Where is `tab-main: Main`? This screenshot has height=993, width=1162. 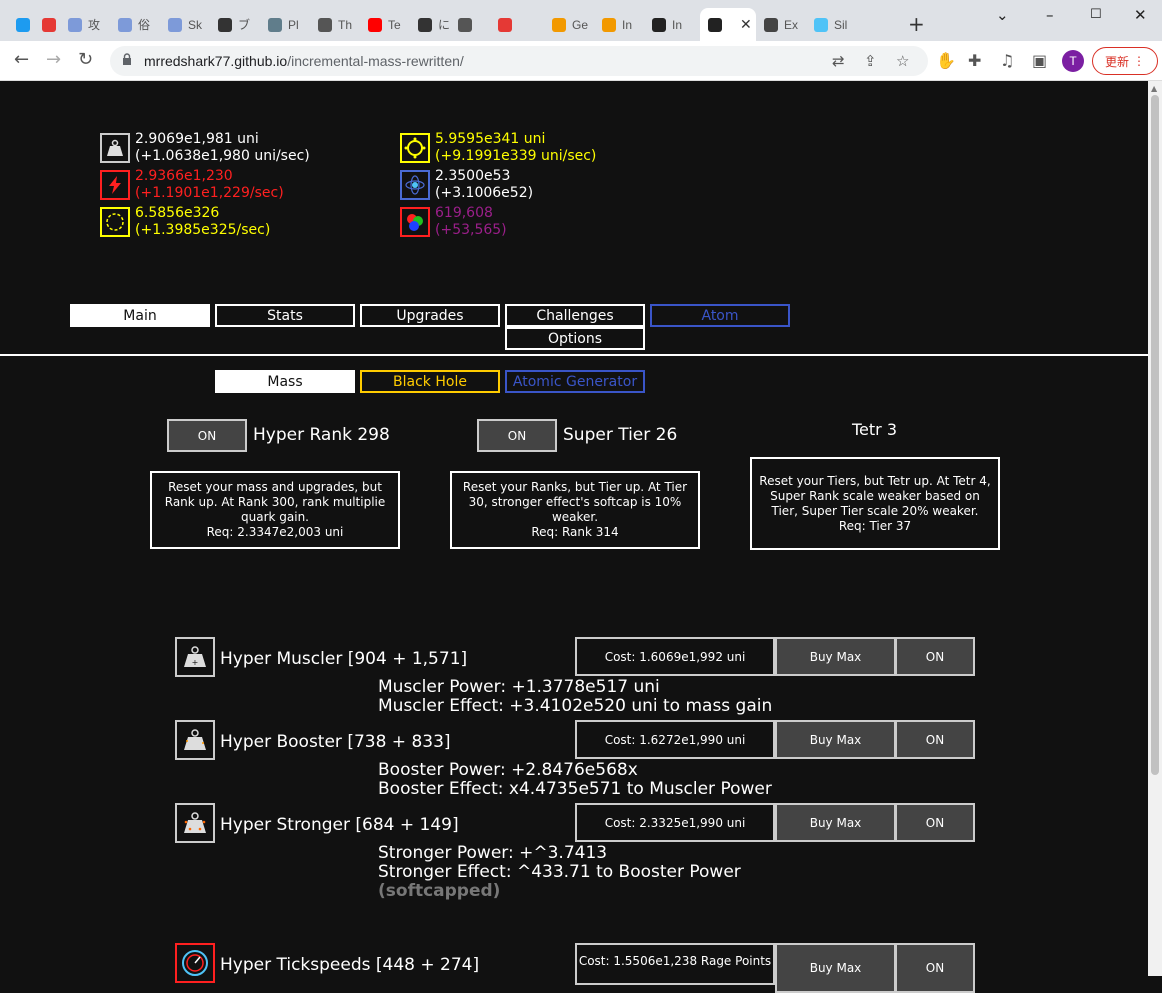 tab-main: Main is located at coordinates (140, 315).